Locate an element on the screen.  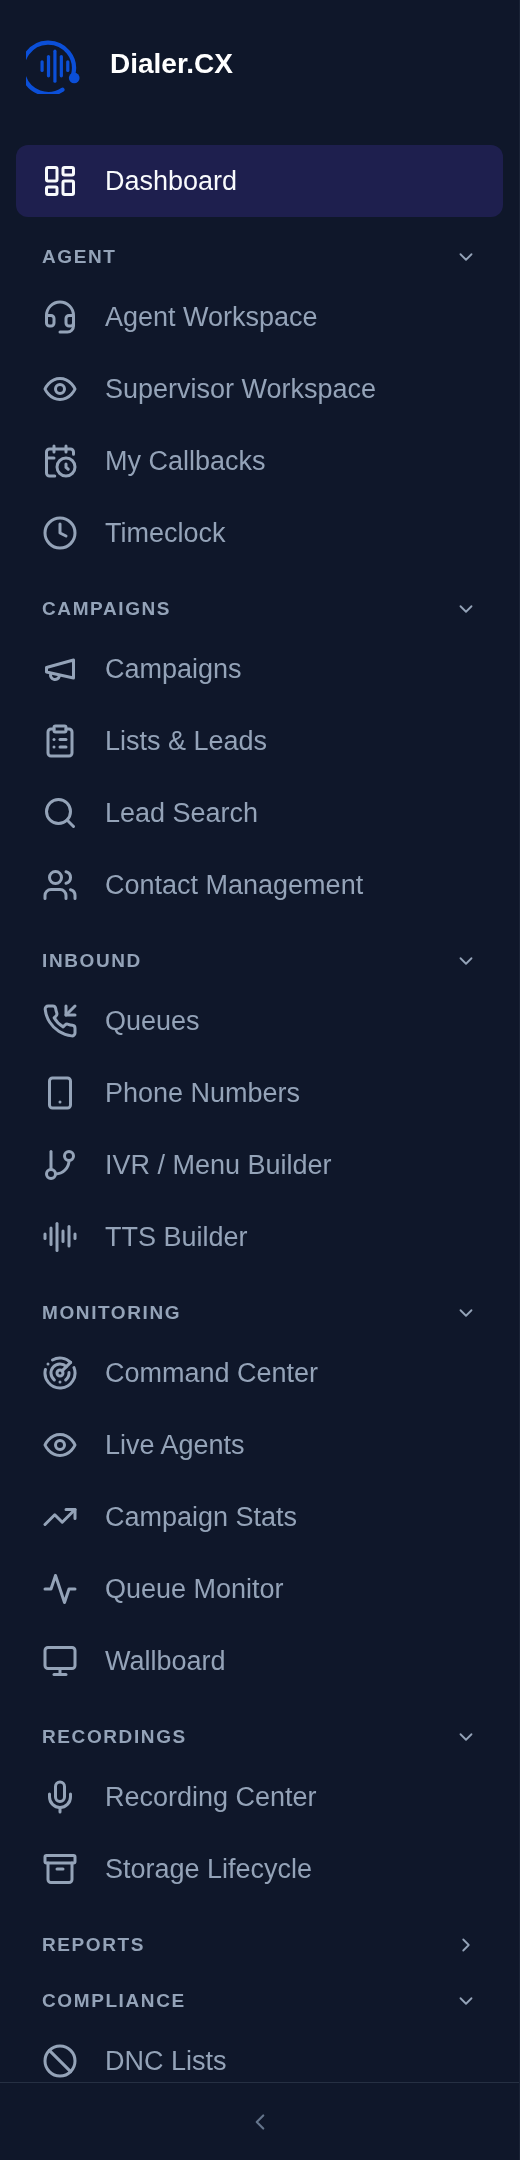
phone-incoming-icon is located at coordinates (60, 1021).